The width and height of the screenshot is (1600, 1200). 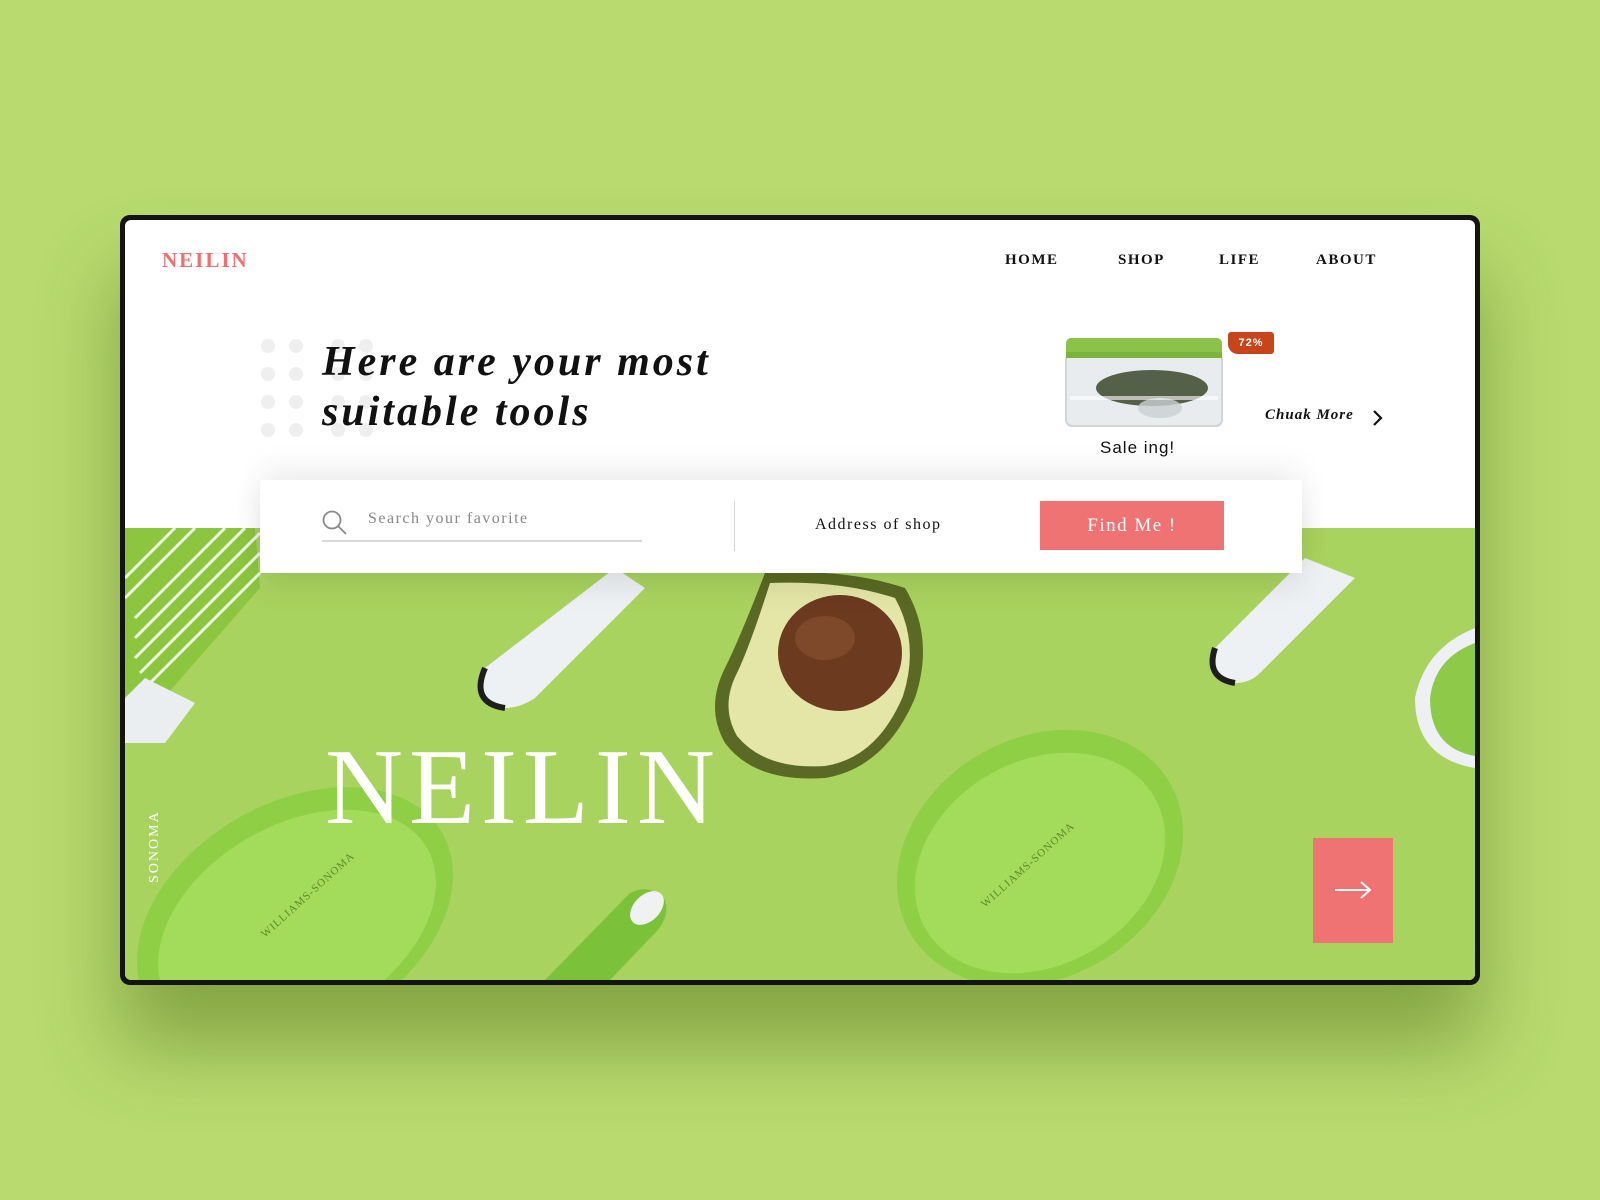 I want to click on next-slide-button, so click(x=1353, y=890).